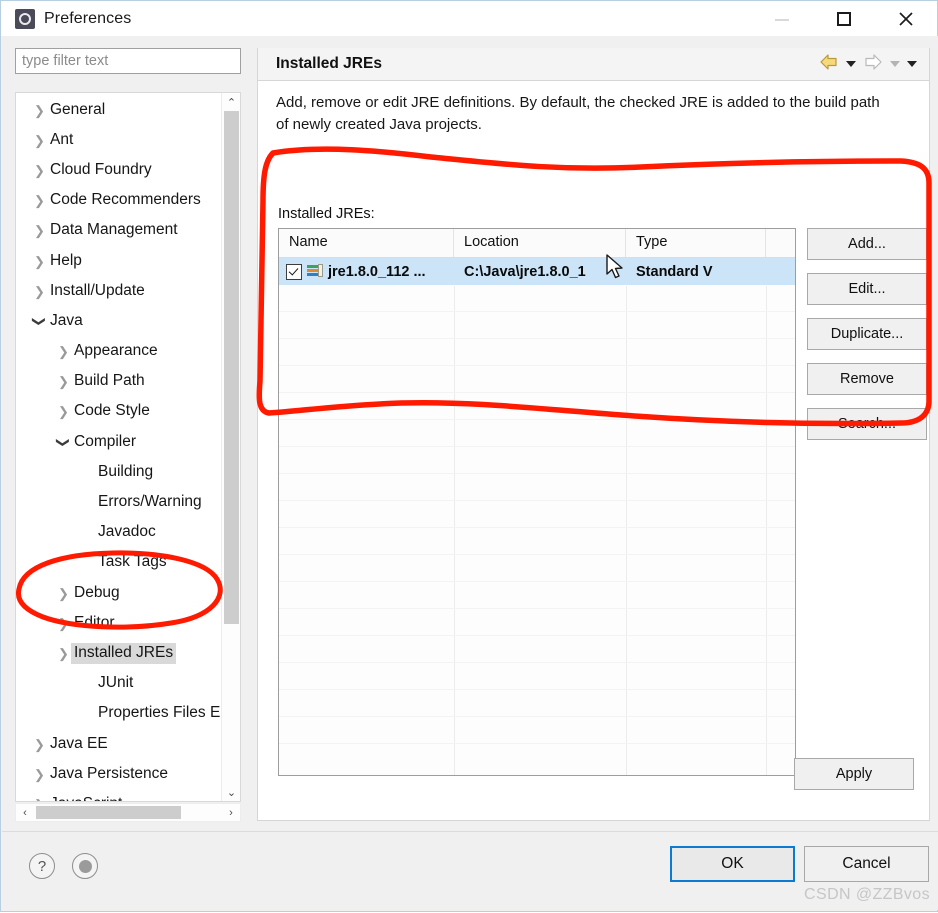 Image resolution: width=938 pixels, height=913 pixels. Describe the element at coordinates (119, 502) in the screenshot. I see `sidebar-item-errors-warning: Errors/Warning` at that location.